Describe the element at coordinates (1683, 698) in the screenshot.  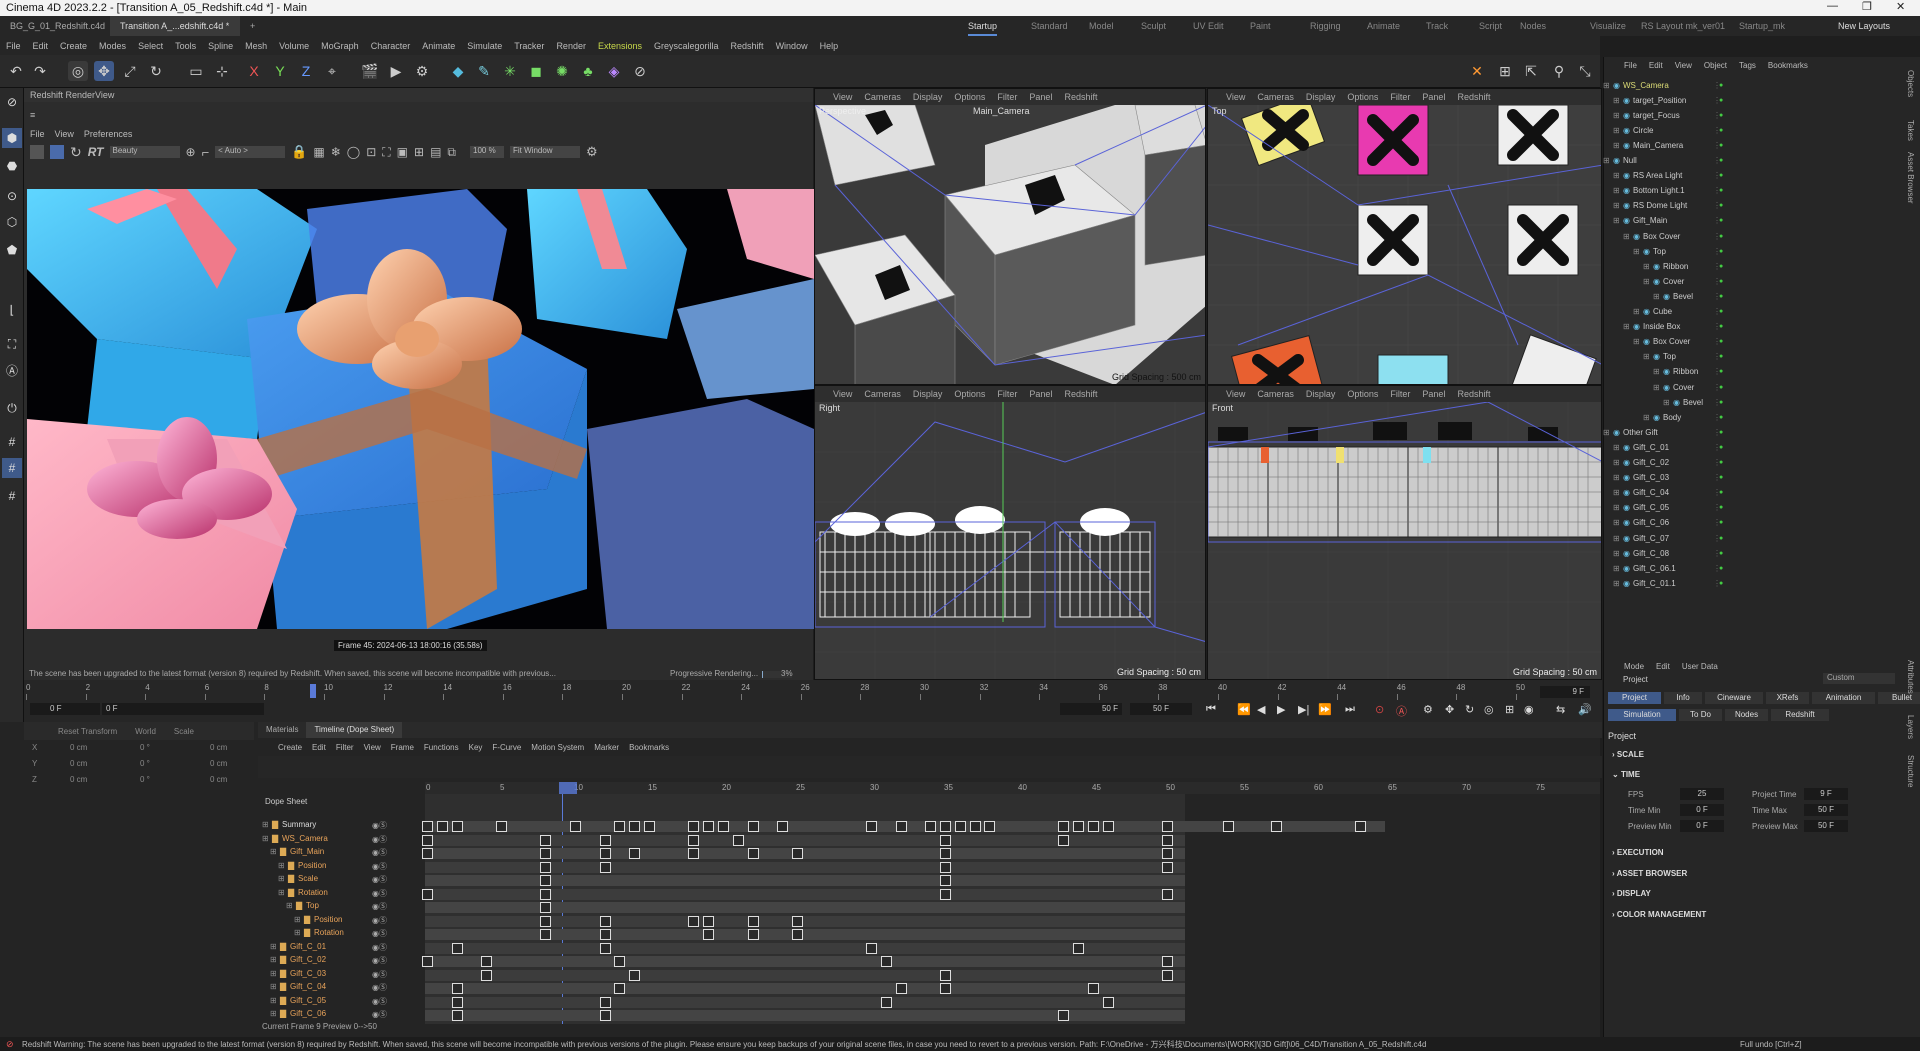
I see `attr-tab-info: Info` at that location.